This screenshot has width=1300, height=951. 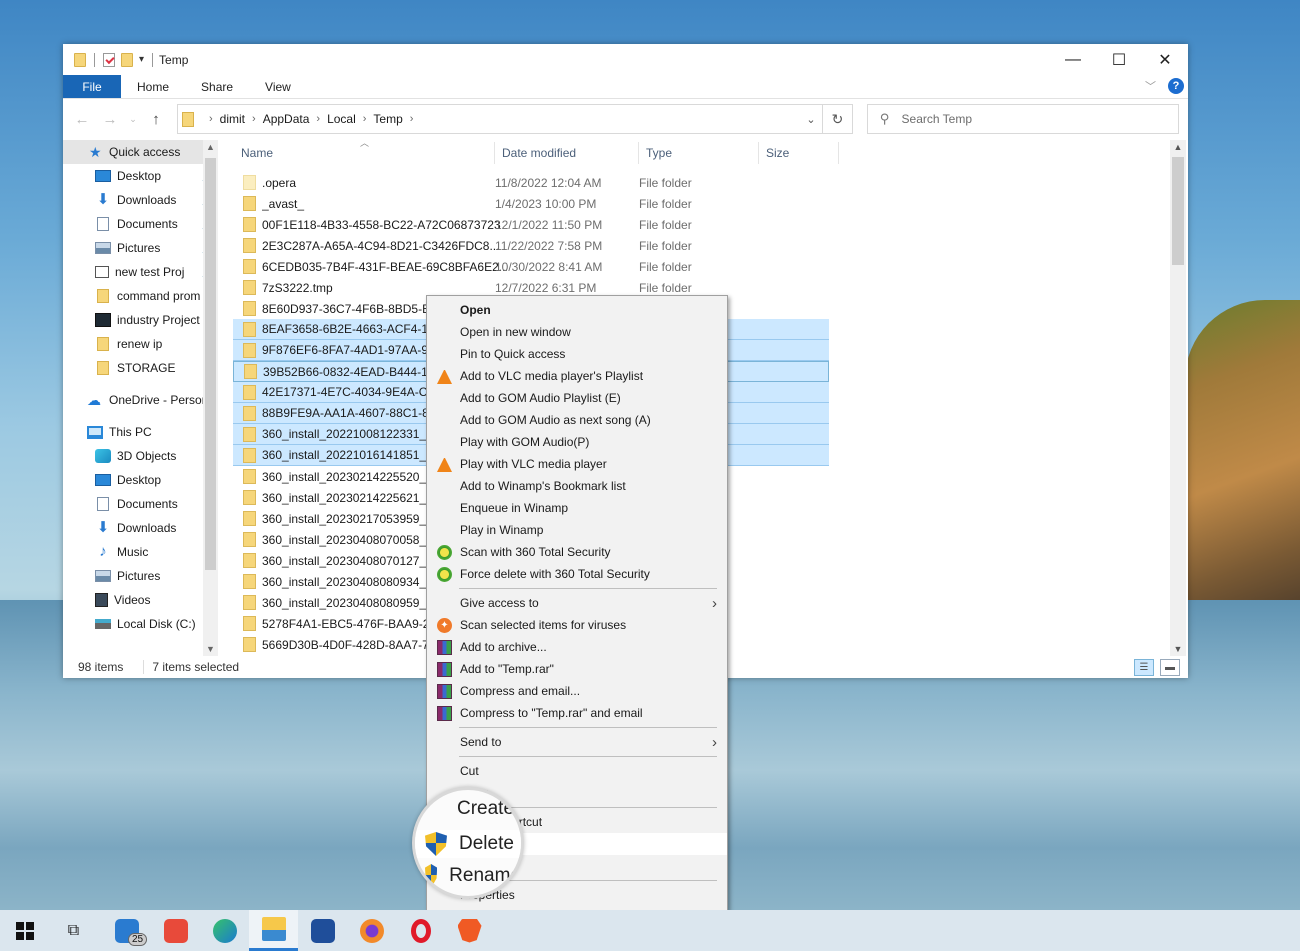 What do you see at coordinates (371, 930) in the screenshot?
I see `taskbar-firefox` at bounding box center [371, 930].